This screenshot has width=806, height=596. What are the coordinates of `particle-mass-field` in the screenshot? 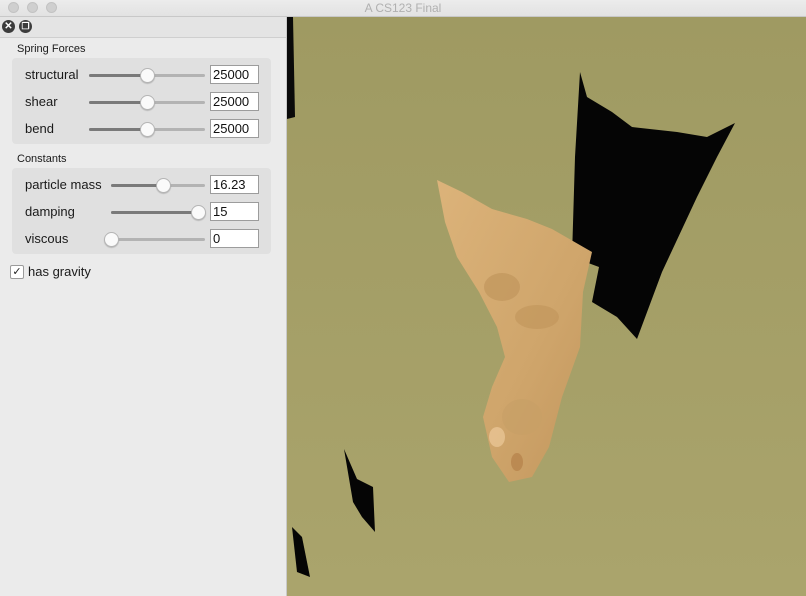 It's located at (234, 184).